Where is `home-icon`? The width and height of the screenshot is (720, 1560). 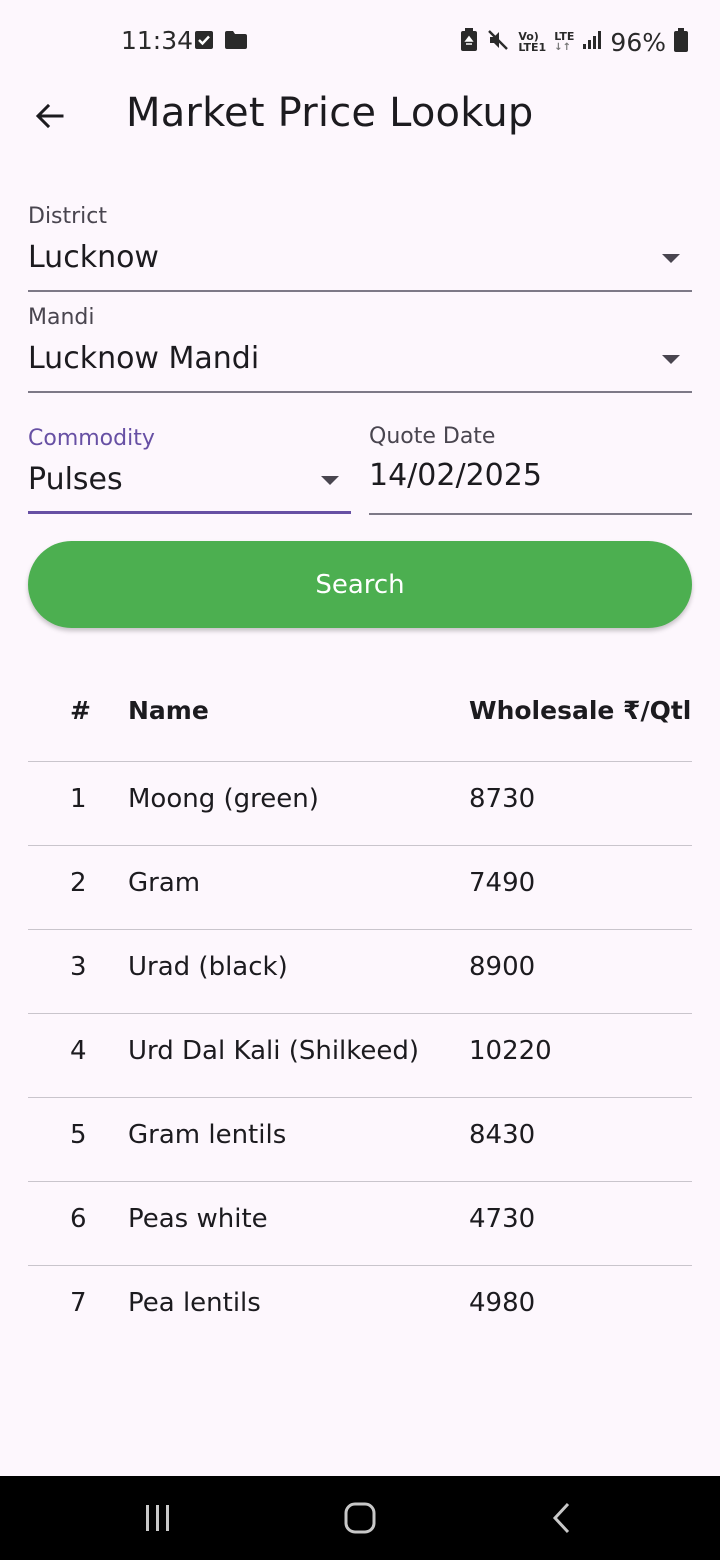
home-icon is located at coordinates (360, 1518).